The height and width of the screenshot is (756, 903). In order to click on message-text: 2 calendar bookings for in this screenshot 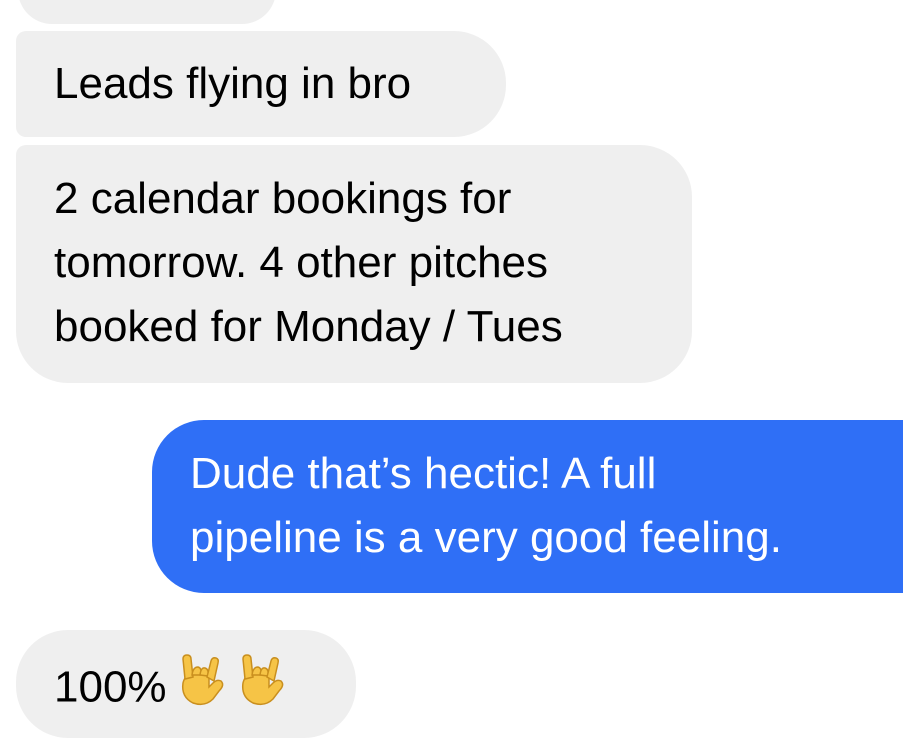, I will do `click(283, 198)`.